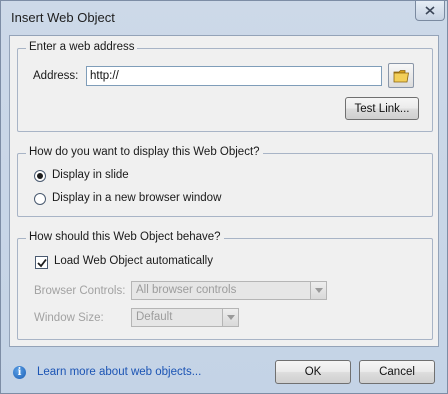 The image size is (448, 394). Describe the element at coordinates (313, 372) in the screenshot. I see `ok-button: OK` at that location.